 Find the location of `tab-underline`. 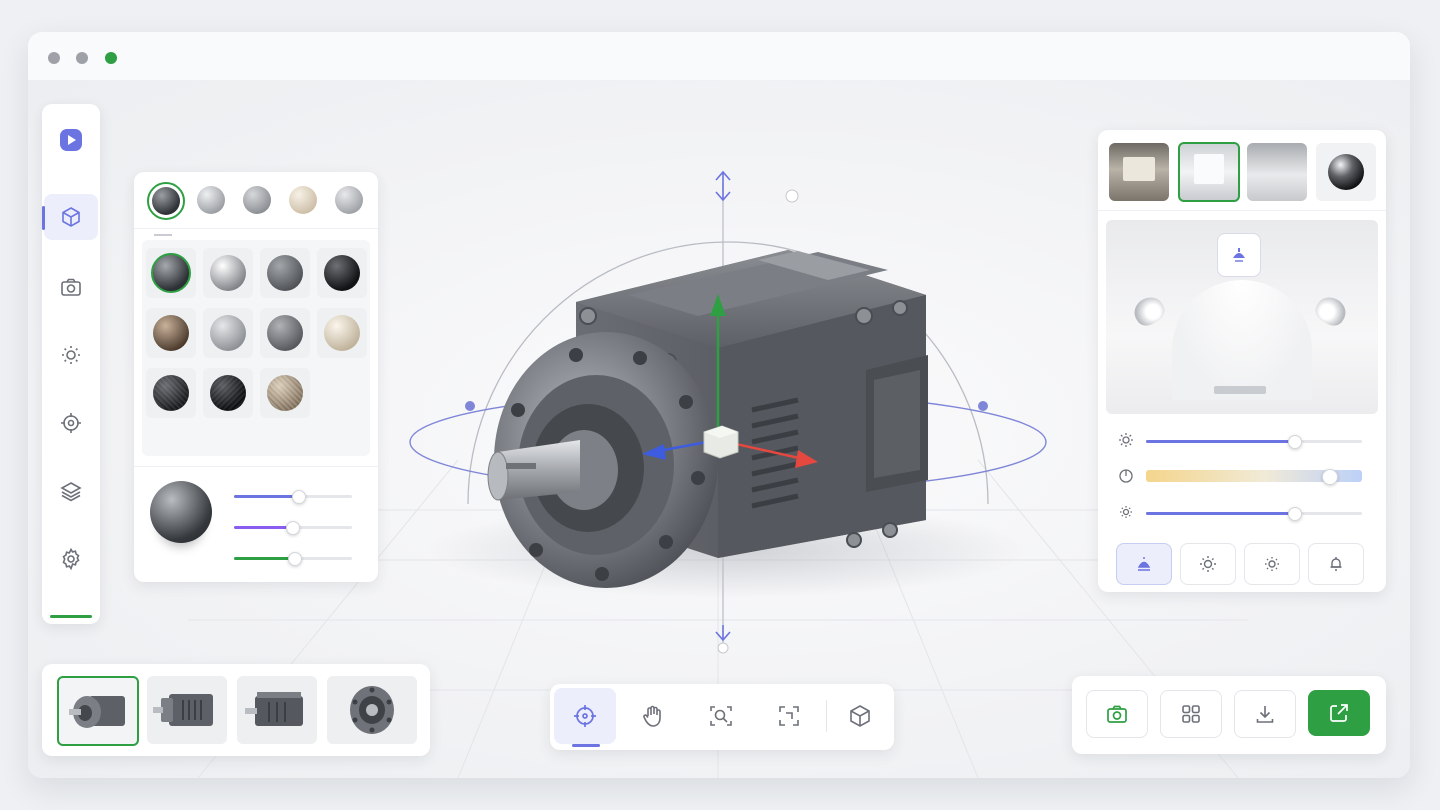

tab-underline is located at coordinates (163, 235).